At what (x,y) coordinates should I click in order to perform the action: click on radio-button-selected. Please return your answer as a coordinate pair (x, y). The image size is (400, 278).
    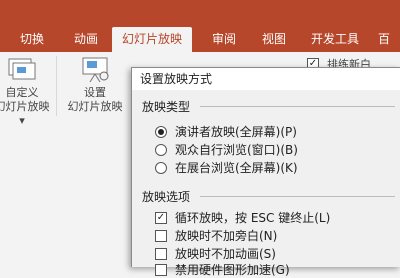
    Looking at the image, I should click on (161, 131).